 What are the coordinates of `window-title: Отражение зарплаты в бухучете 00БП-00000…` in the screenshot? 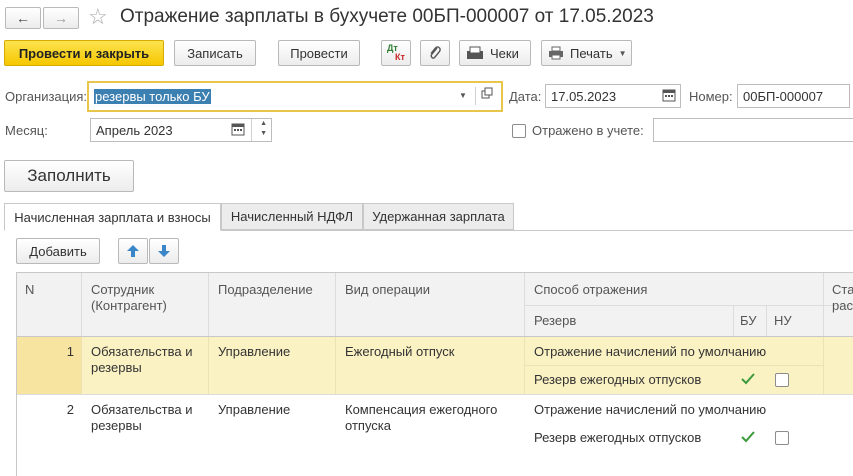 It's located at (387, 16).